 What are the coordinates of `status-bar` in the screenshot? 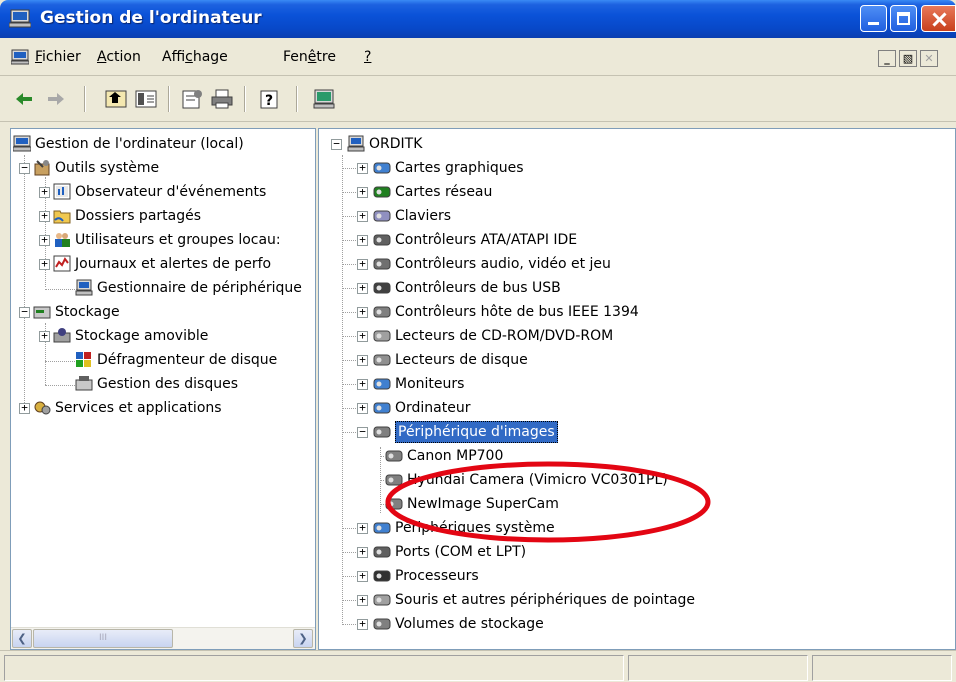 It's located at (478, 666).